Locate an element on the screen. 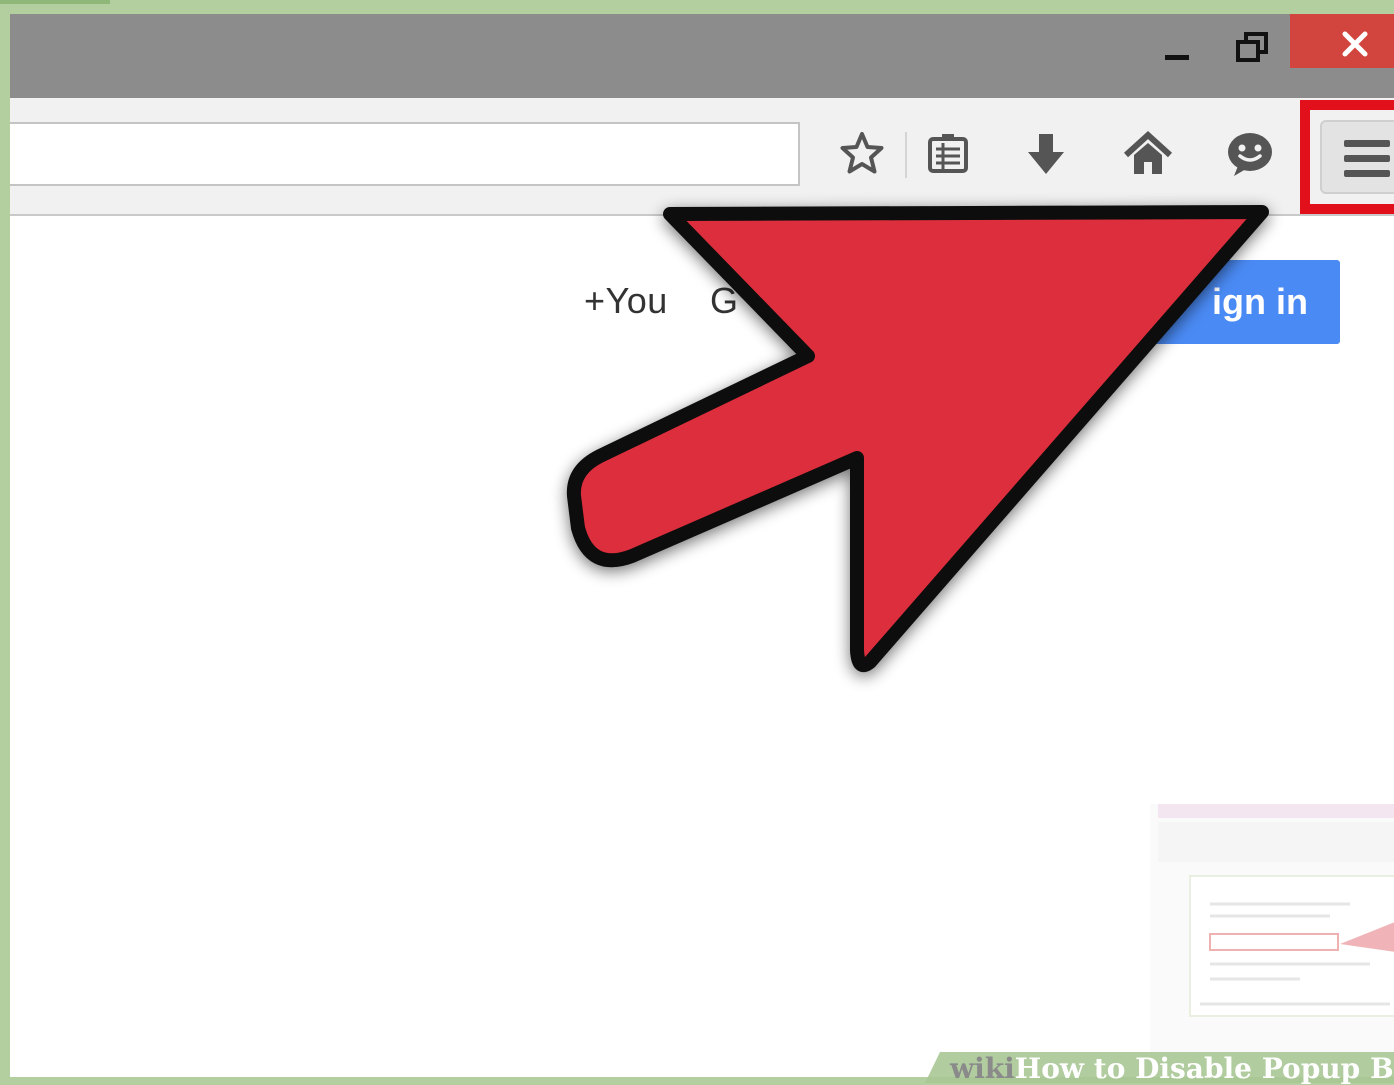 The image size is (1394, 1085). home-icon is located at coordinates (1148, 154).